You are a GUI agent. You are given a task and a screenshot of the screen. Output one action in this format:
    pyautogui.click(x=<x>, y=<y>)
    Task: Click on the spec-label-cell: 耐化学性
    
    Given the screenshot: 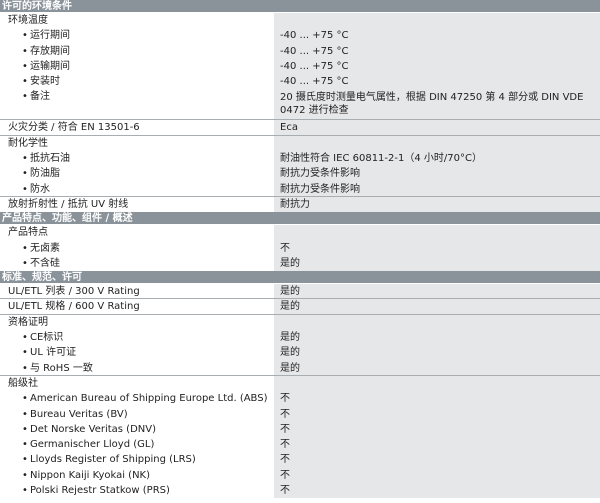 What is the action you would take?
    pyautogui.click(x=137, y=143)
    